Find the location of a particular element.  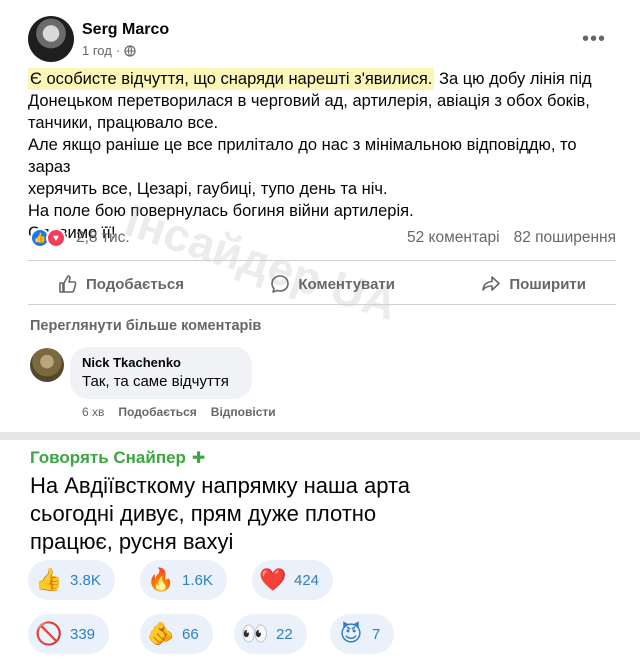

thumbs-up-icon: 👍 is located at coordinates (49, 579).